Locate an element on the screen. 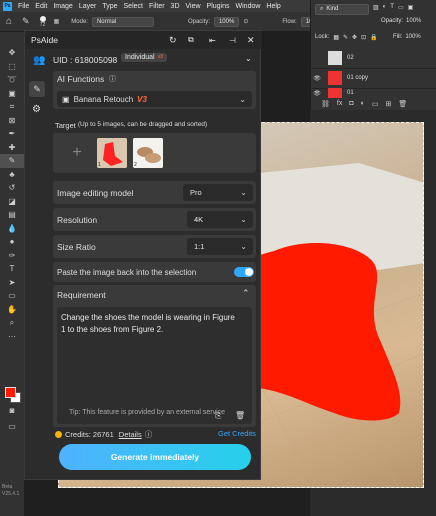  move-tool-icon: ✥ is located at coordinates (12, 53).